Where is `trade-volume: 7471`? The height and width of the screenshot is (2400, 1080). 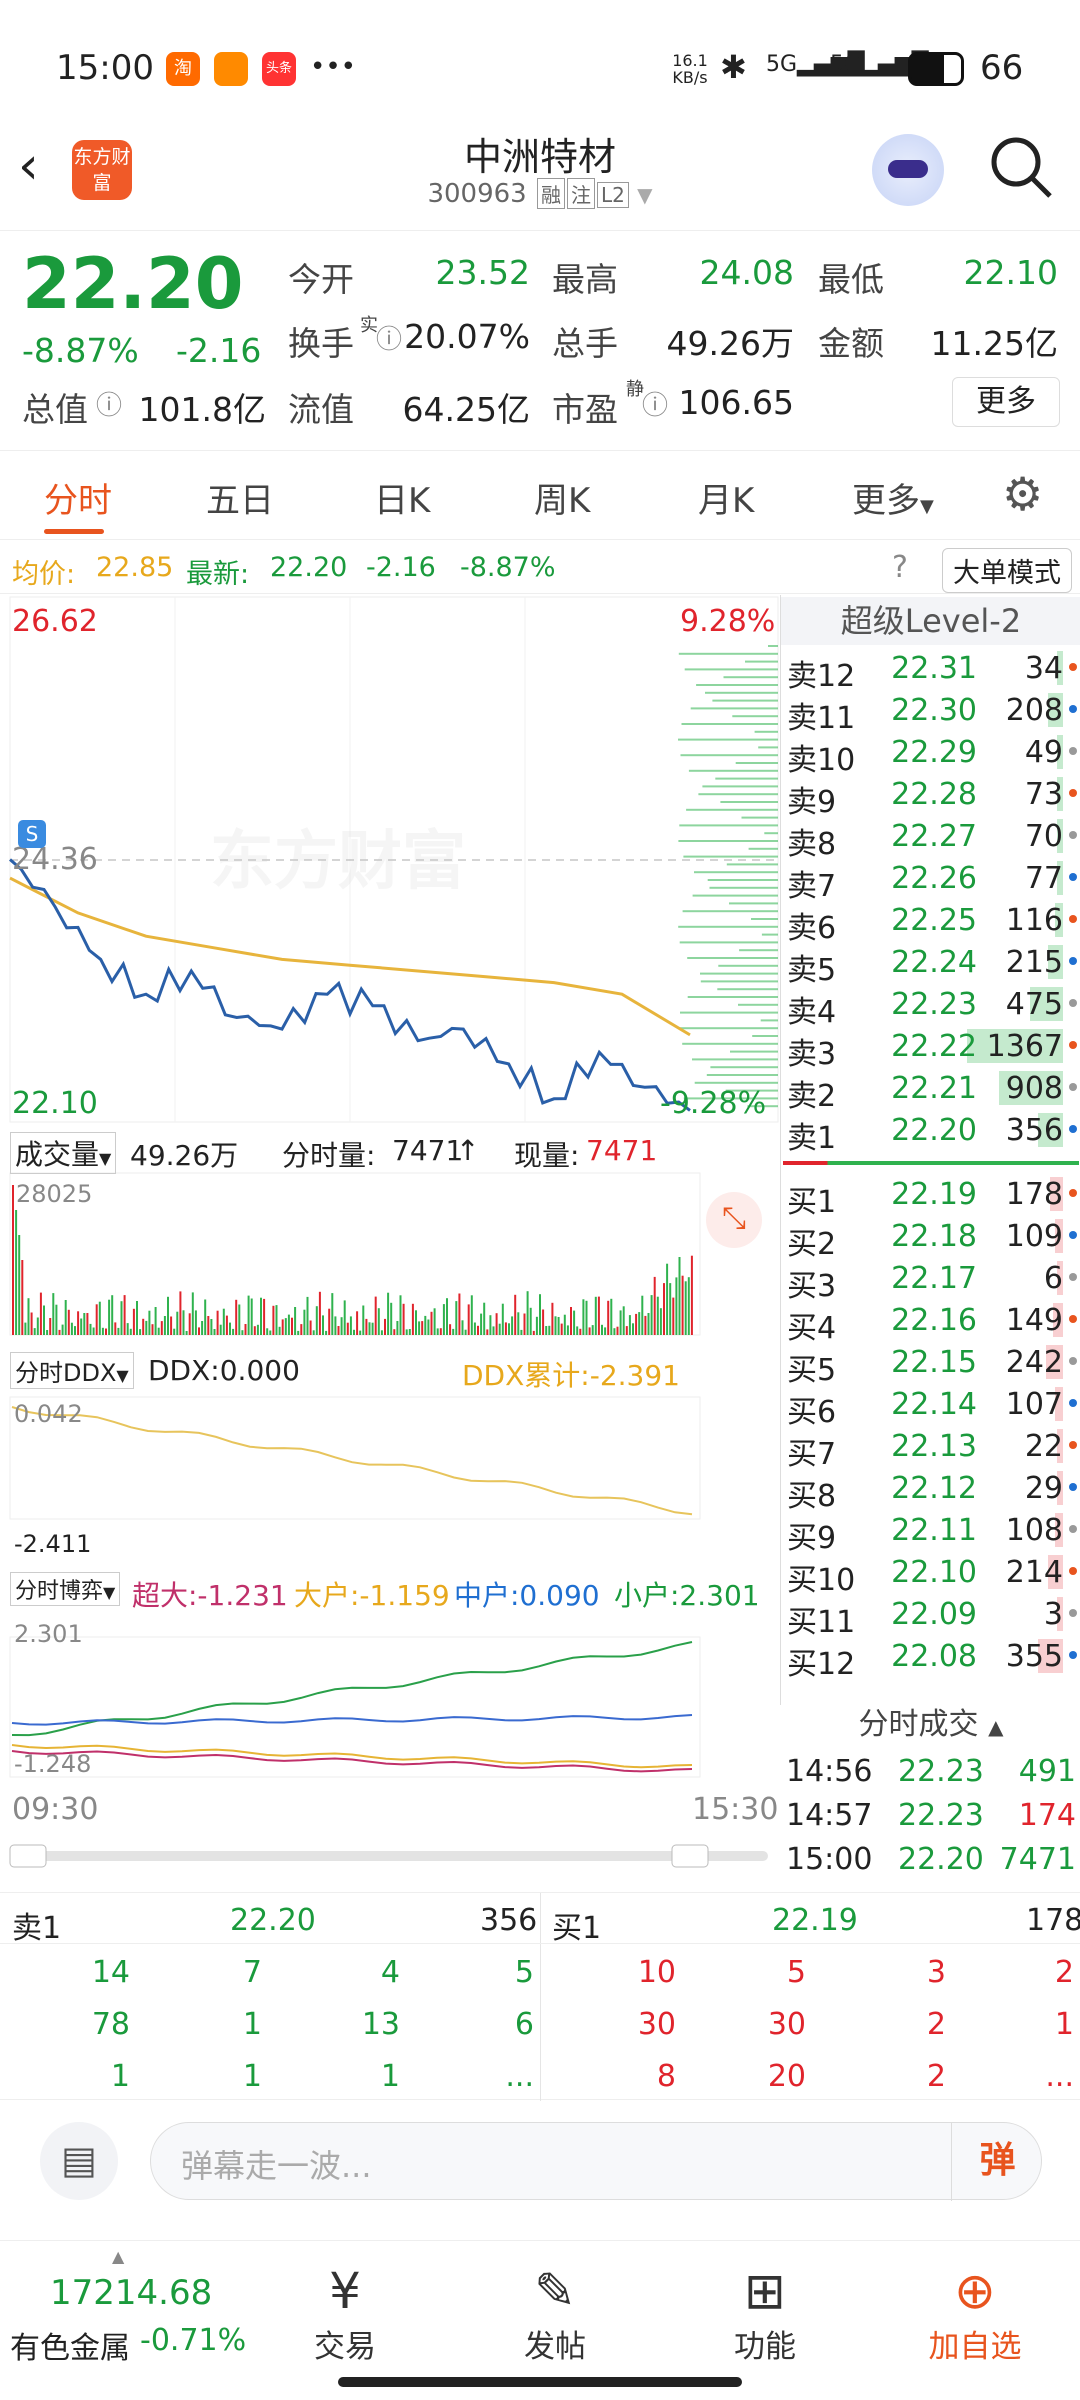
trade-volume: 7471 is located at coordinates (1037, 1859).